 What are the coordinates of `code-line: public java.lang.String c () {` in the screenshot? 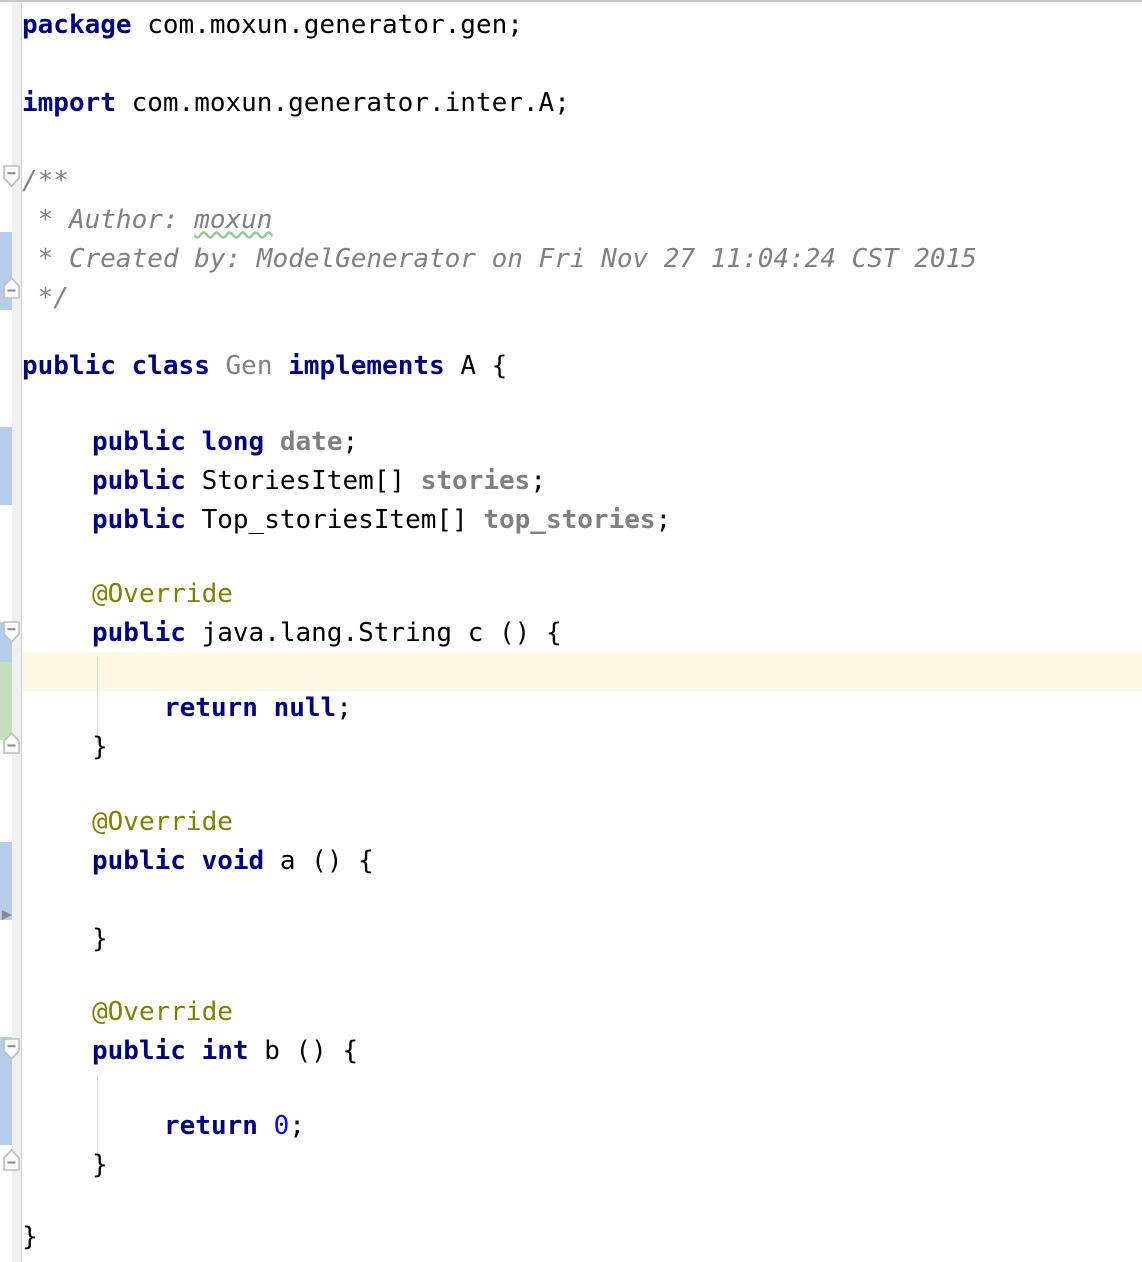 It's located at (327, 633).